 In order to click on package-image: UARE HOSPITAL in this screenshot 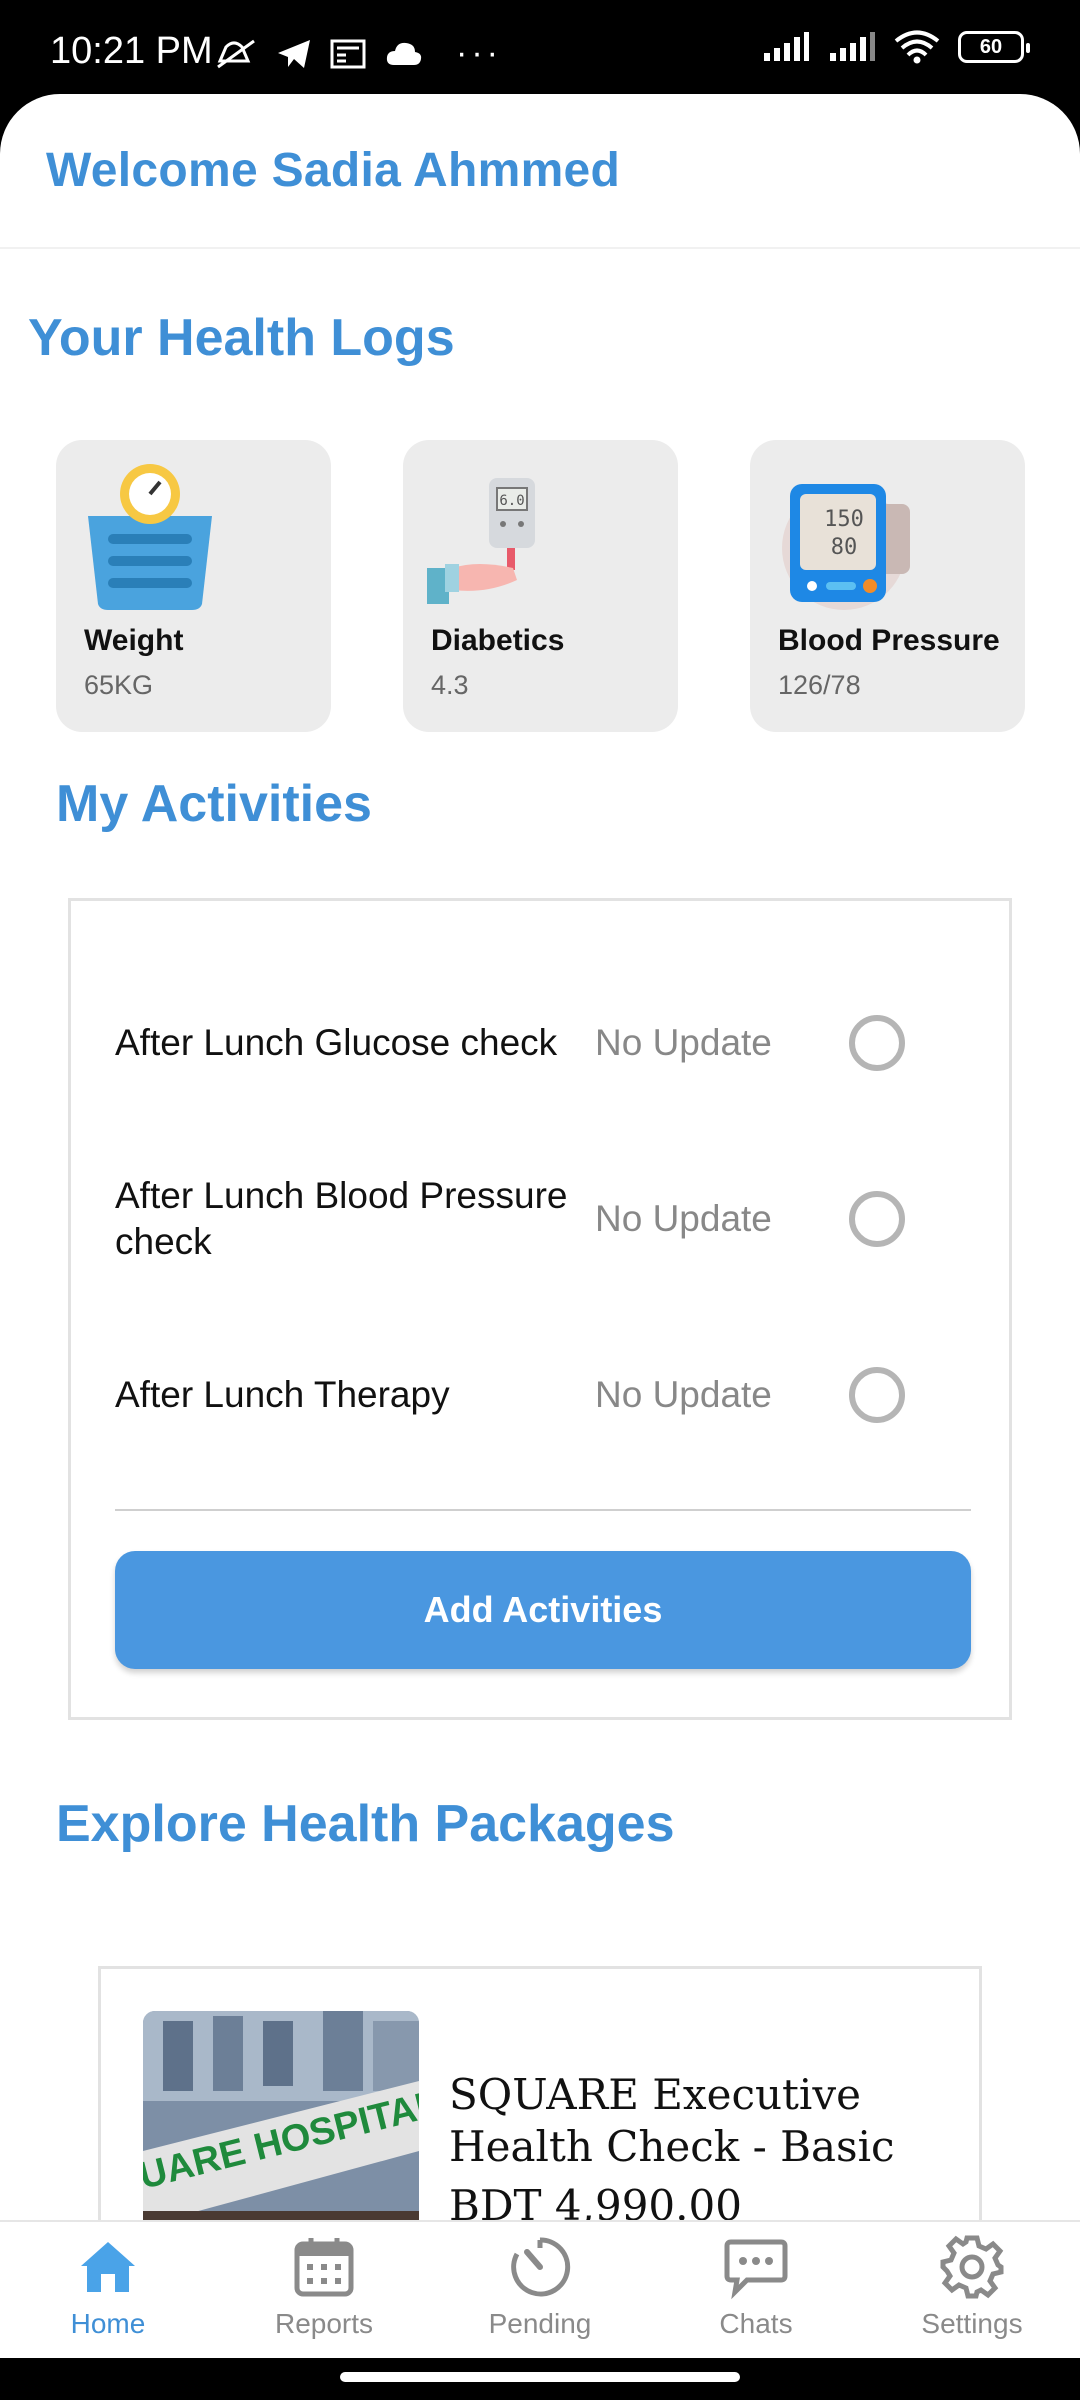, I will do `click(281, 2117)`.